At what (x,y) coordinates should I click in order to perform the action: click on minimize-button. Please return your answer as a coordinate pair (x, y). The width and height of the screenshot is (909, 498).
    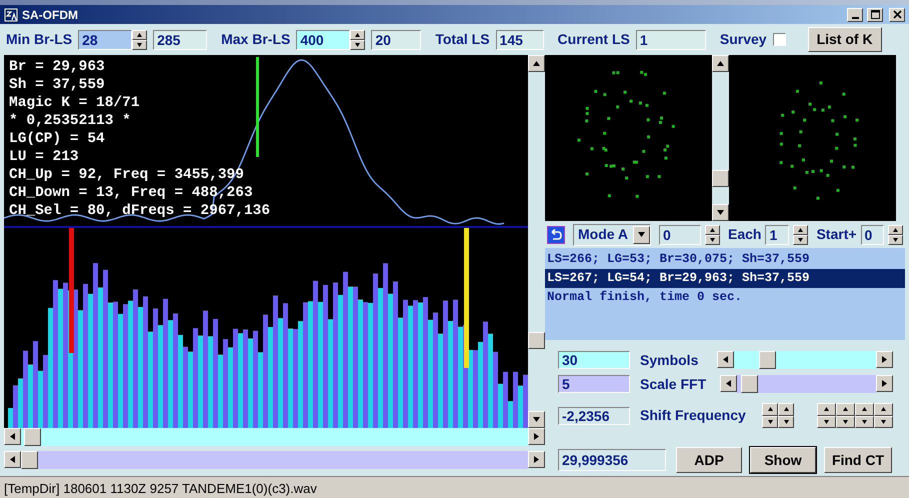
    Looking at the image, I should click on (855, 15).